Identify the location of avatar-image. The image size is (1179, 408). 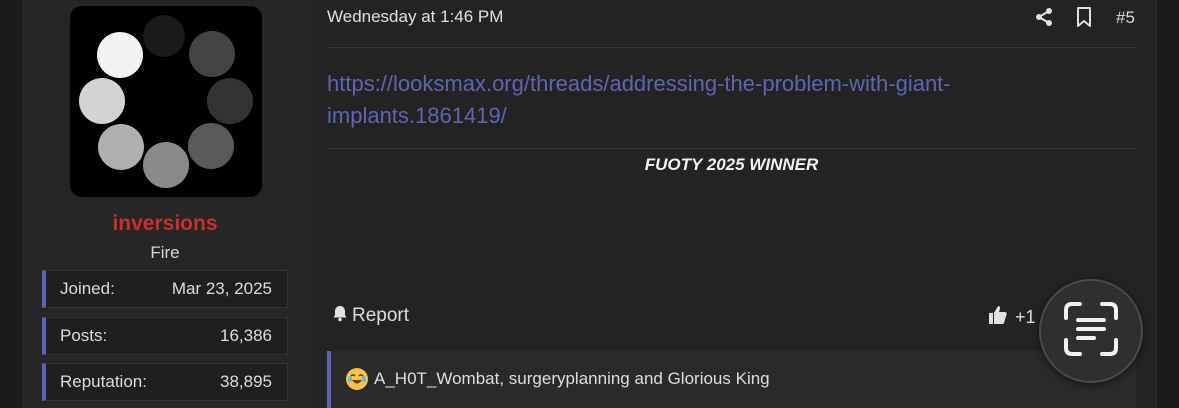
(166, 101).